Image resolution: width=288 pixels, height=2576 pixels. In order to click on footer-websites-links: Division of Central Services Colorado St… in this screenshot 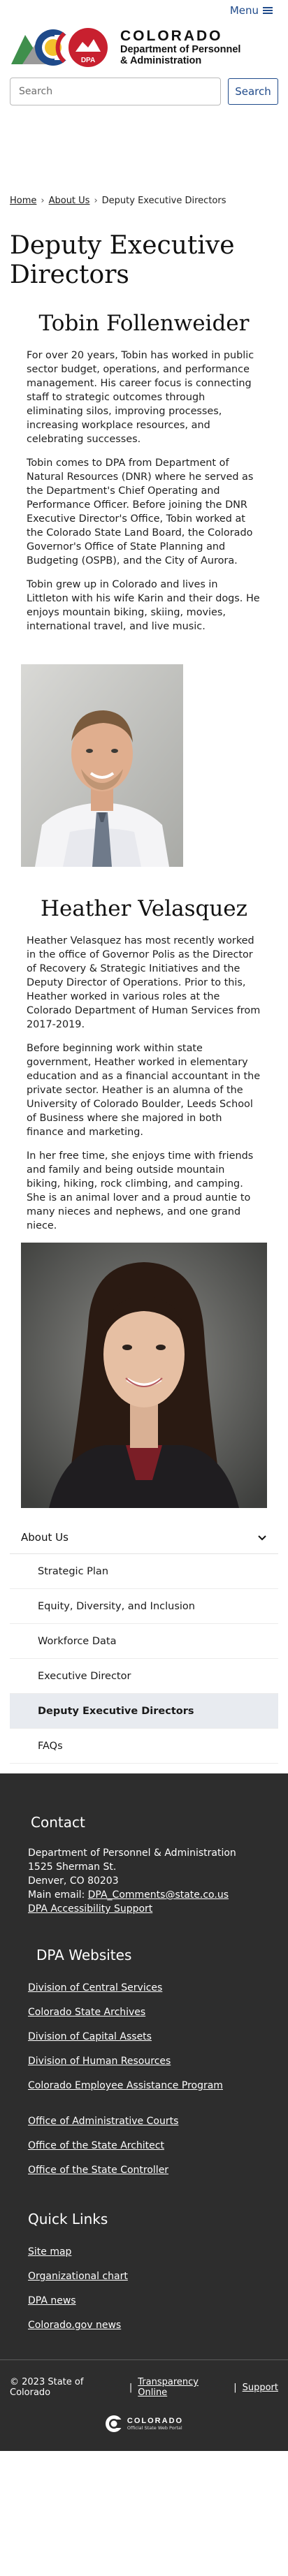, I will do `click(144, 2079)`.